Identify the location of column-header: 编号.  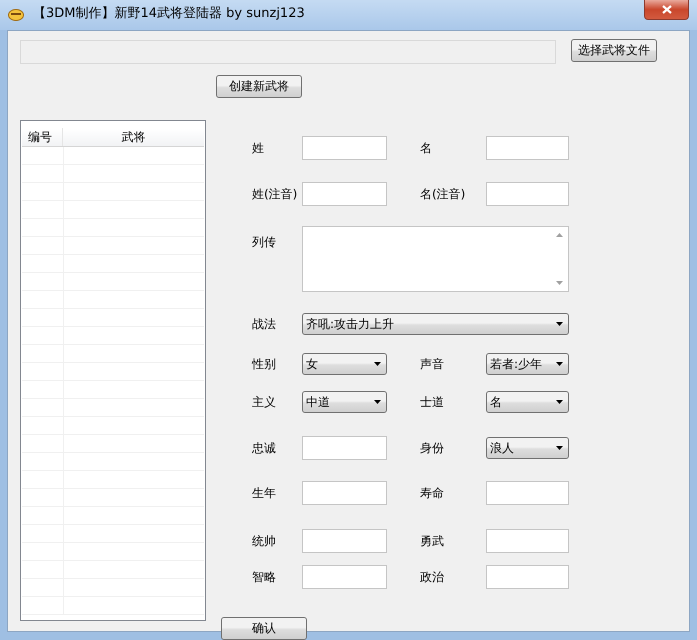
(42, 137).